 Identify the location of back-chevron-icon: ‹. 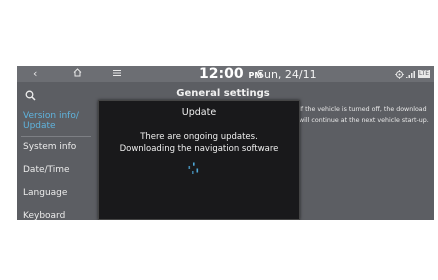
(35, 74).